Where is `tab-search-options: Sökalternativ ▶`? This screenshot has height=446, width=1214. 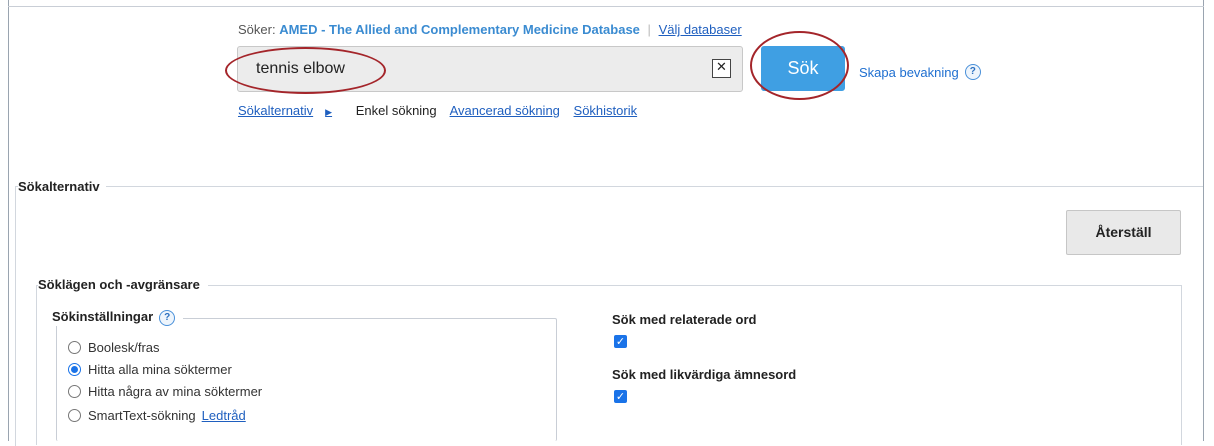
tab-search-options: Sökalternativ ▶ is located at coordinates (290, 110).